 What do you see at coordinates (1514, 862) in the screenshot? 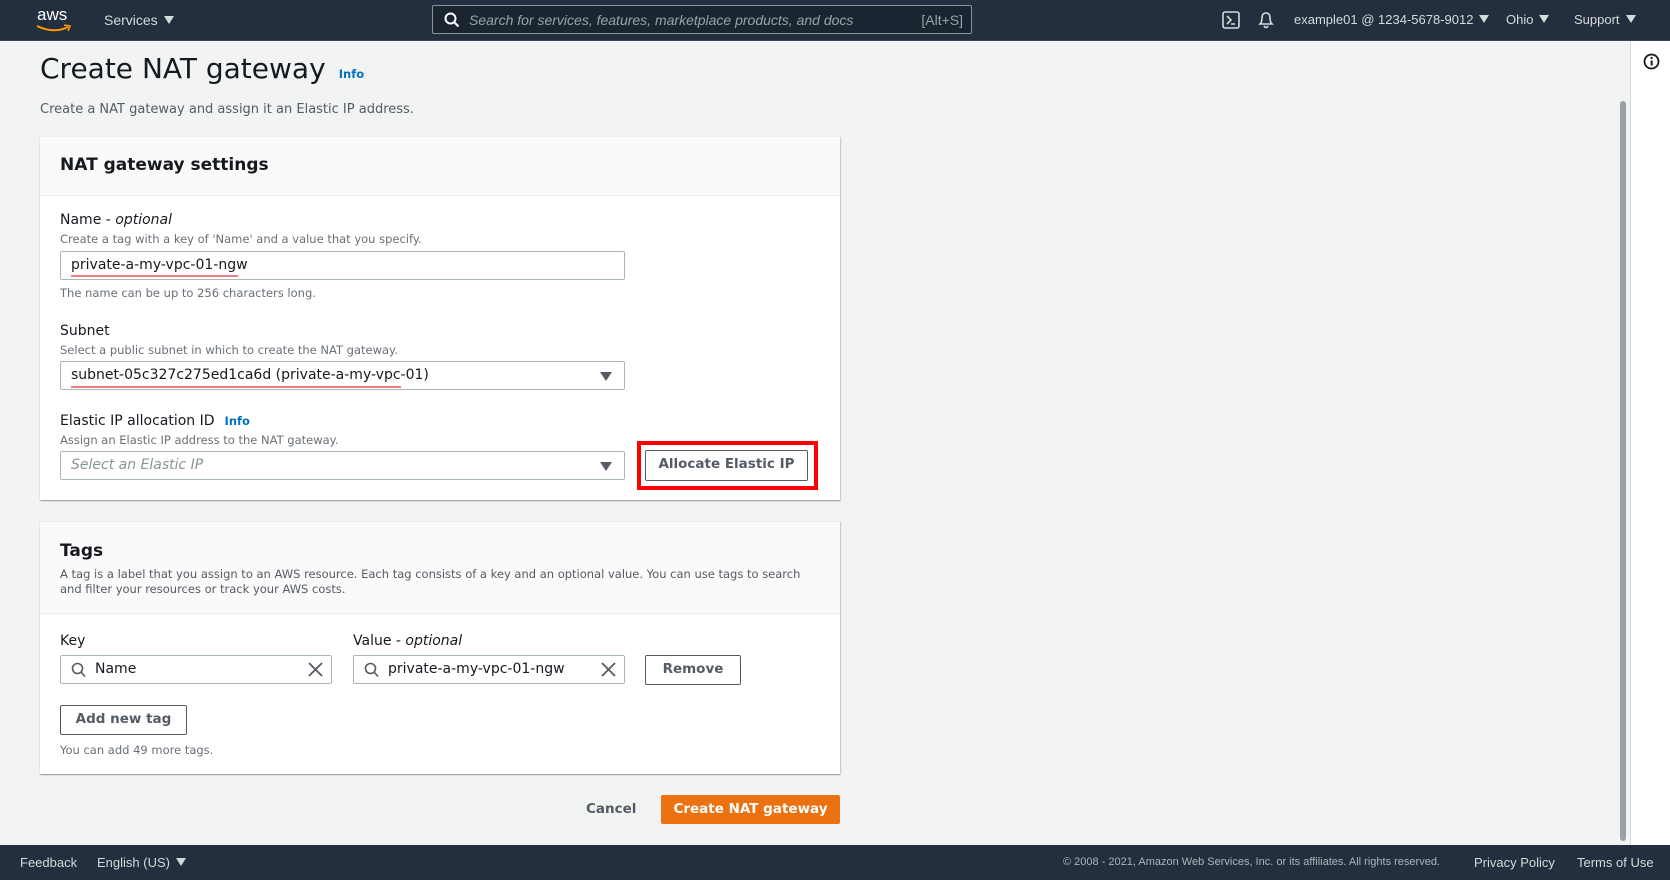
I see `privacy-policy-link: Privacy Policy` at bounding box center [1514, 862].